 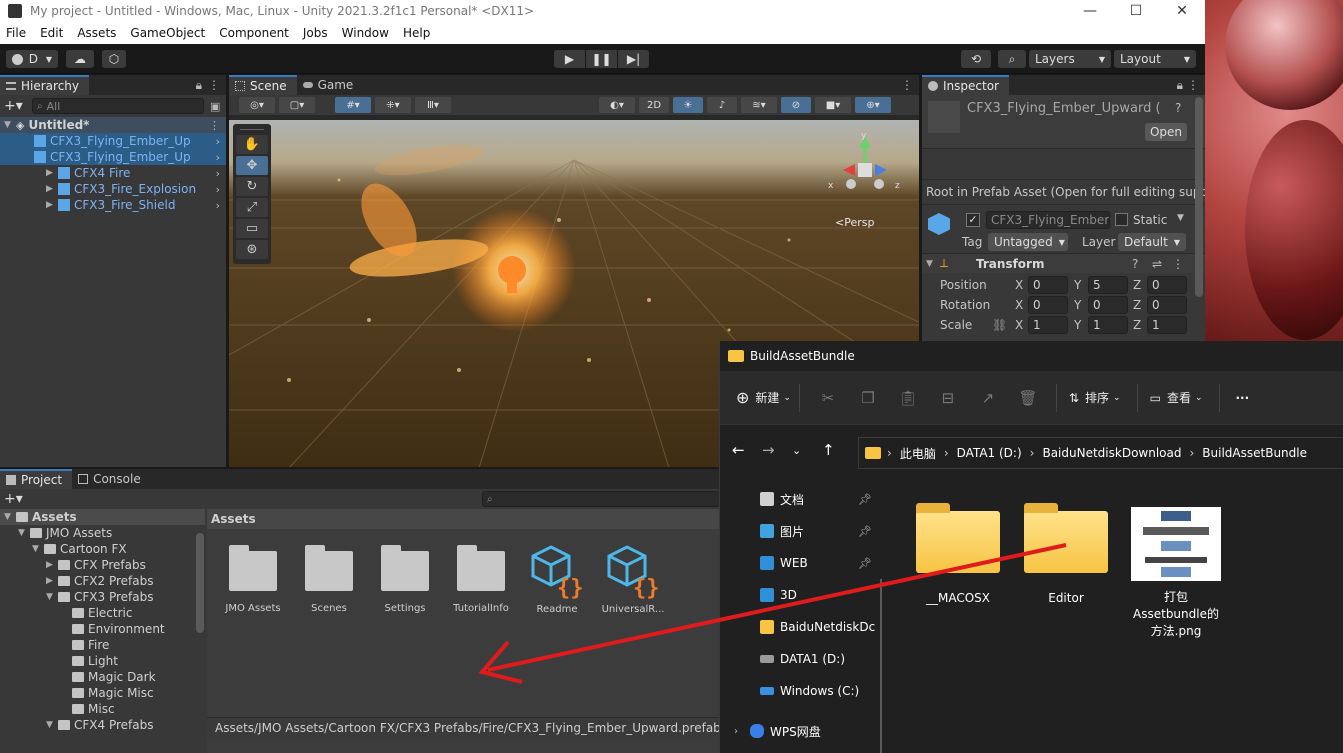 I want to click on forward-arrow-icon: →, so click(x=777, y=450).